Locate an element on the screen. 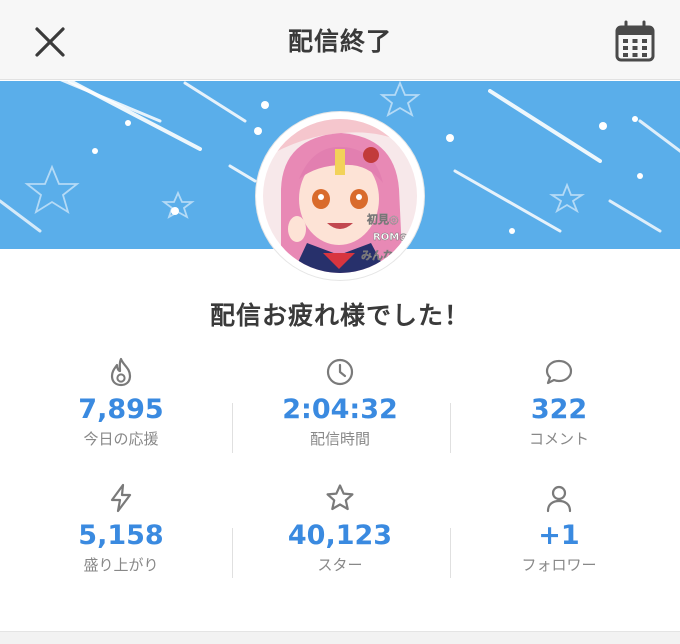 Image resolution: width=680 pixels, height=644 pixels. stat-comments: 322 コメント is located at coordinates (559, 402).